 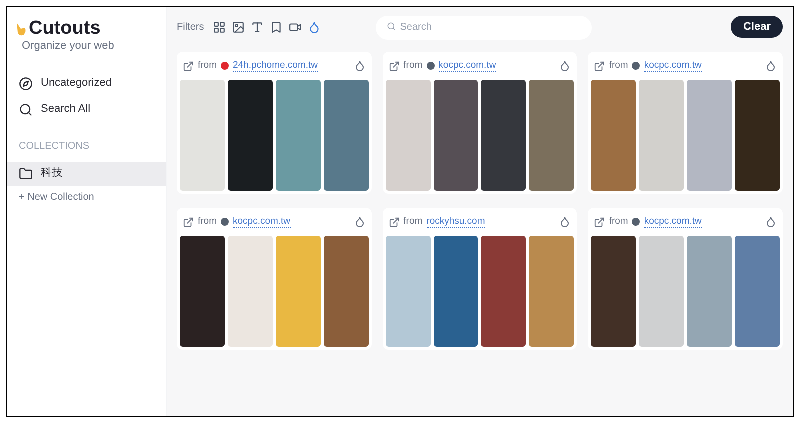 I want to click on compass-icon, so click(x=26, y=83).